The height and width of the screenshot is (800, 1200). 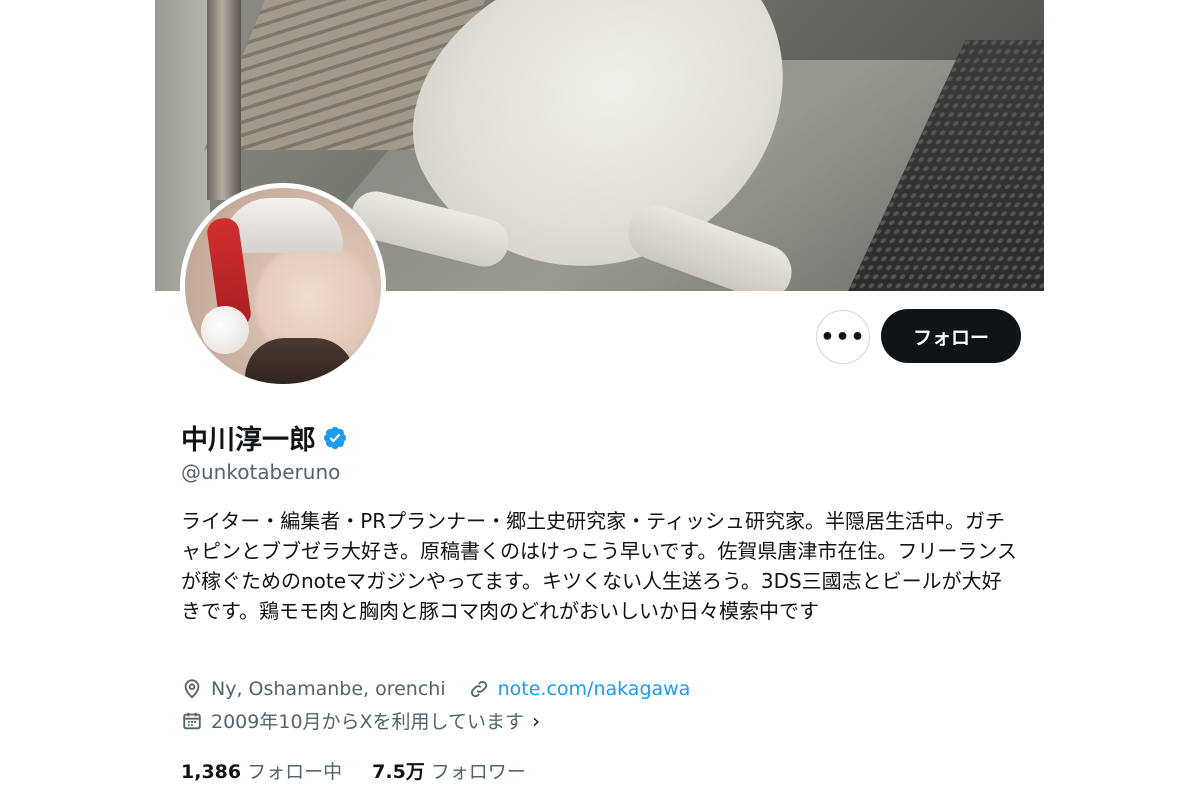 I want to click on location-item: Ny, Oshamanbe, orenchi, so click(x=313, y=689).